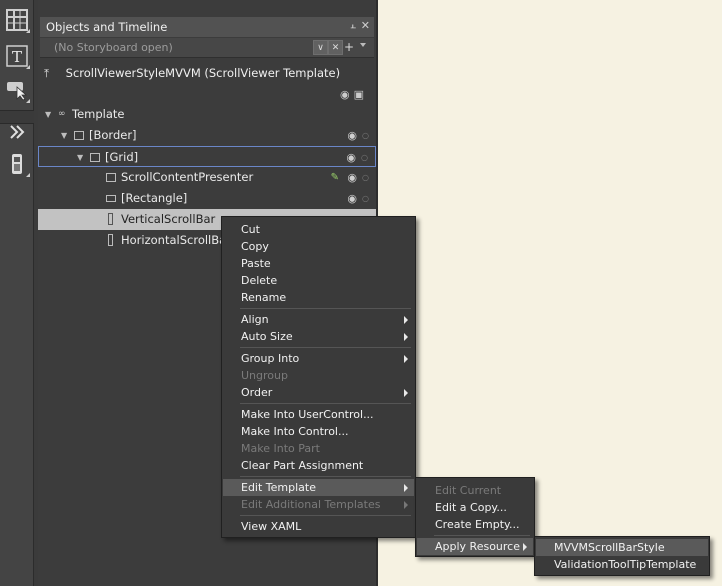 The image size is (722, 586). Describe the element at coordinates (176, 240) in the screenshot. I see `tree-item-label: HorizontalScrollBar` at that location.